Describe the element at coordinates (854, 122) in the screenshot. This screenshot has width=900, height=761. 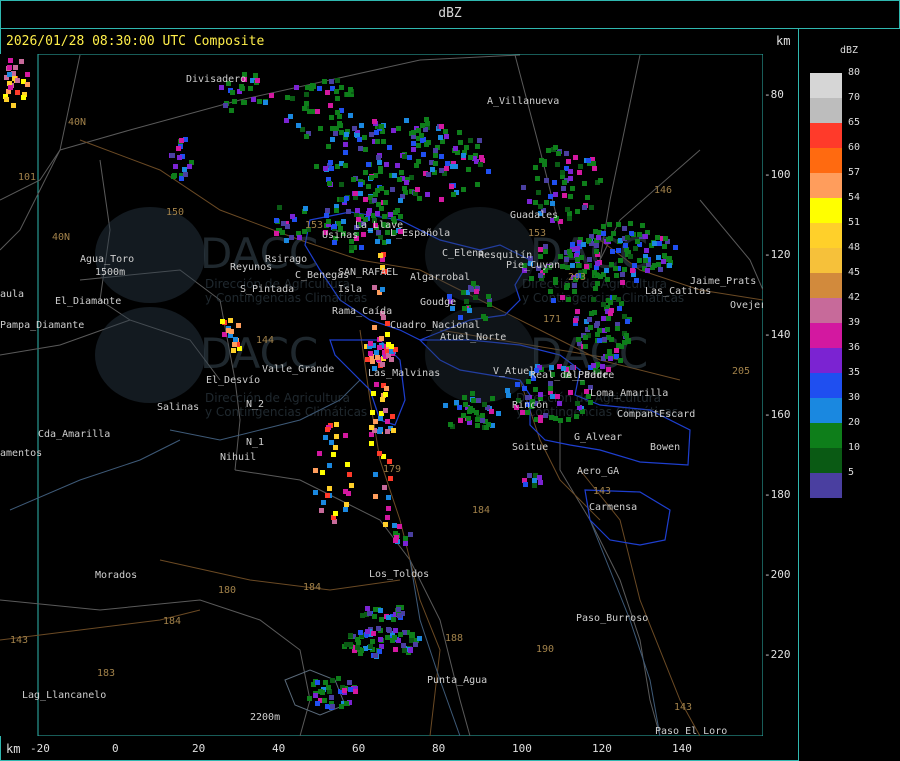
I see `legend-label: 65` at that location.